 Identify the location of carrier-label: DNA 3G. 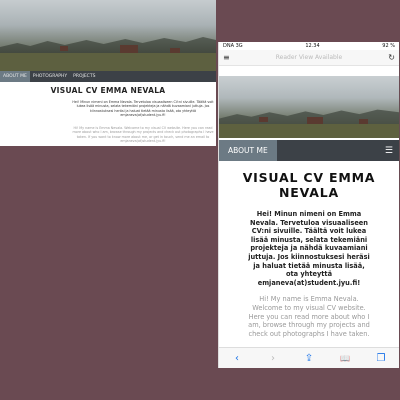
(233, 46).